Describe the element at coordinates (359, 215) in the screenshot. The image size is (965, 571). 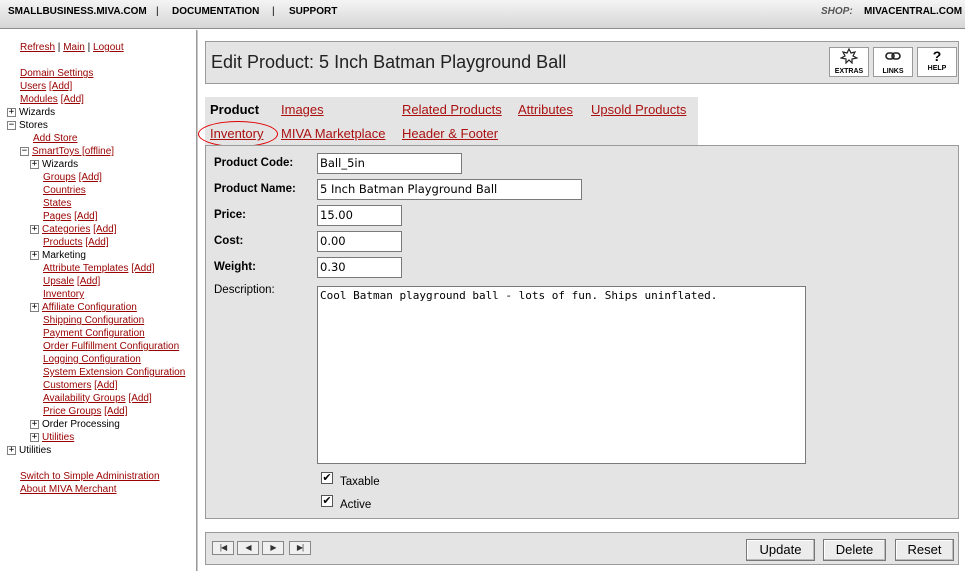
I see `price-input: 15.00` at that location.